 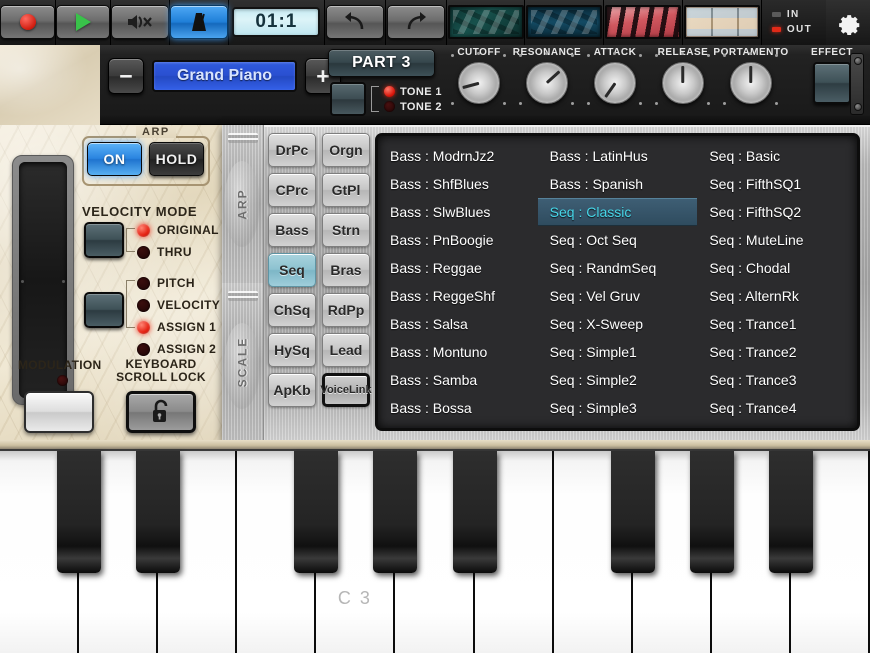 What do you see at coordinates (243, 361) in the screenshot?
I see `tab-scale: SCALE` at bounding box center [243, 361].